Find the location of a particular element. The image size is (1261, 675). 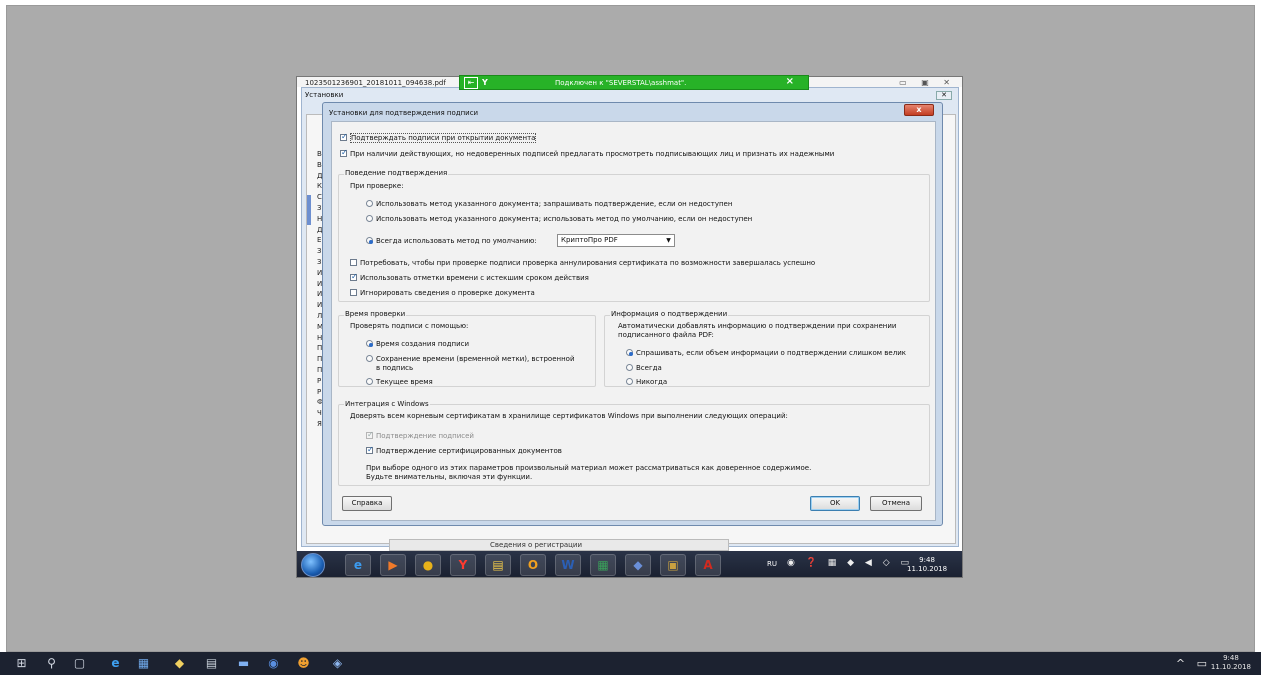

connection-close-button: × is located at coordinates (790, 81).